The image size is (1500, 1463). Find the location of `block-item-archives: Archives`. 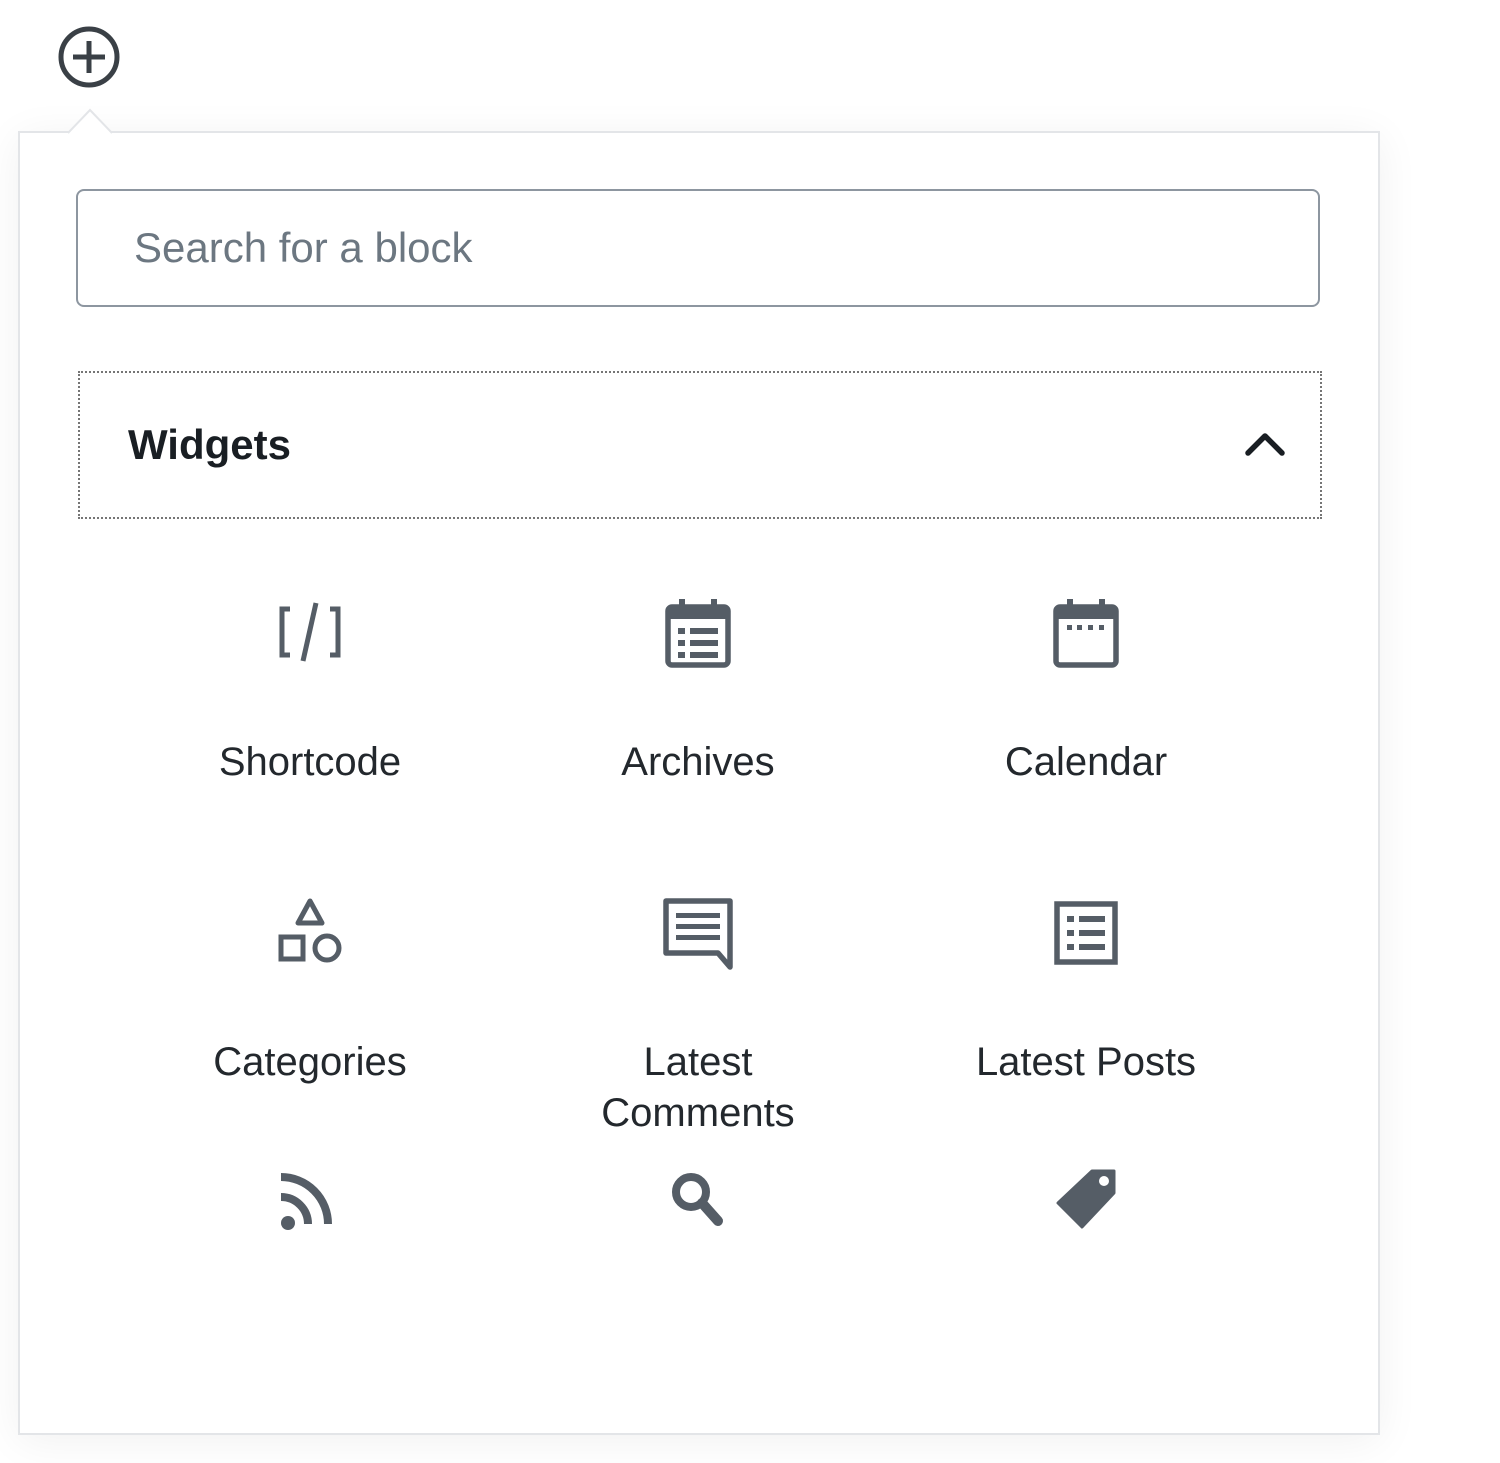

block-item-archives: Archives is located at coordinates (698, 698).